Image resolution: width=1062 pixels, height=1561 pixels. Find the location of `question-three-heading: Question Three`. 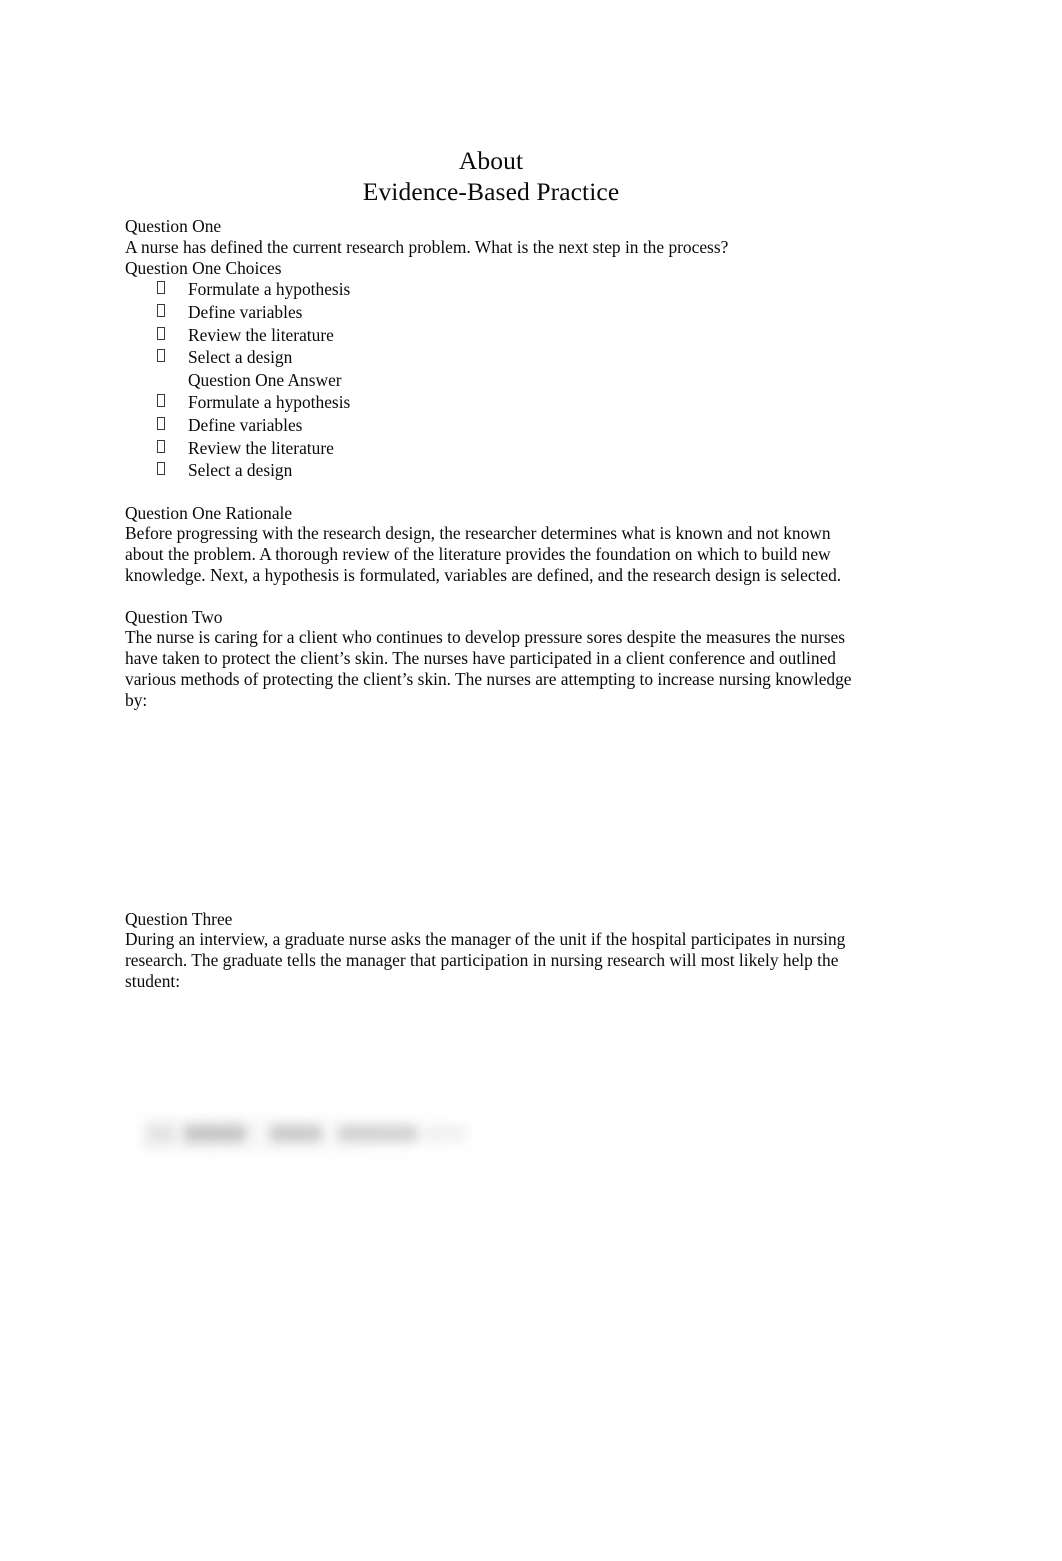

question-three-heading: Question Three is located at coordinates (179, 918).